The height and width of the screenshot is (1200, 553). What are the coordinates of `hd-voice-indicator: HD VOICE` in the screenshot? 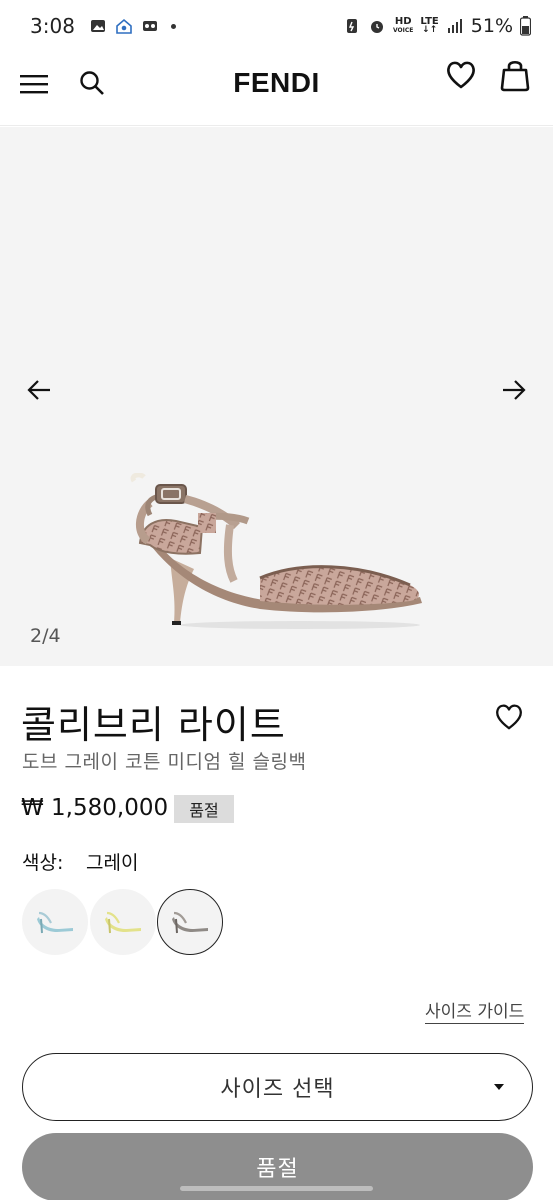 It's located at (403, 26).